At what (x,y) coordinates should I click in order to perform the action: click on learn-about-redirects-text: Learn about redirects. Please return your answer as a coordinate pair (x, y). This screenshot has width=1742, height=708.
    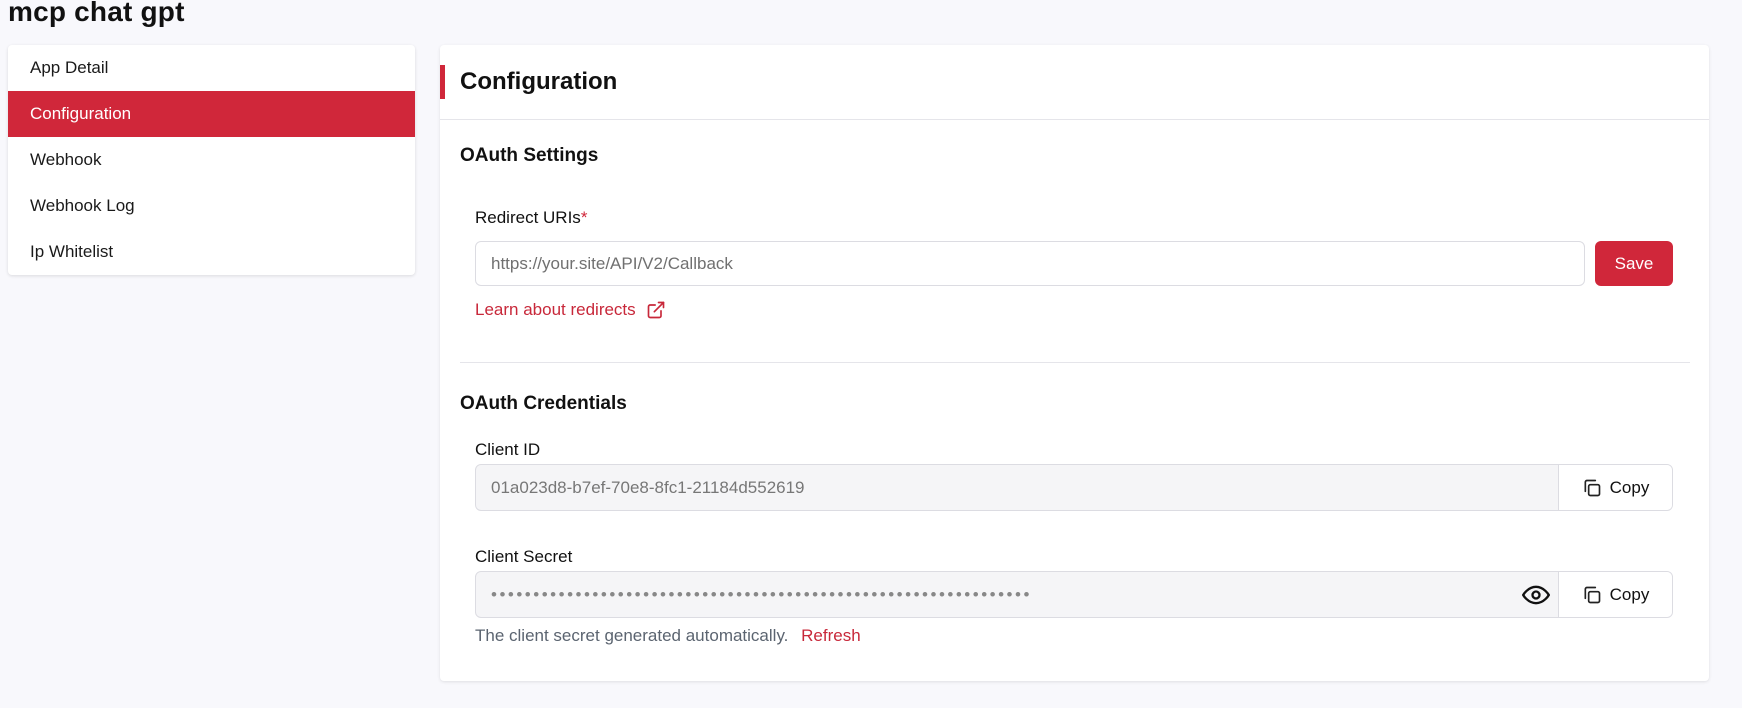
    Looking at the image, I should click on (555, 309).